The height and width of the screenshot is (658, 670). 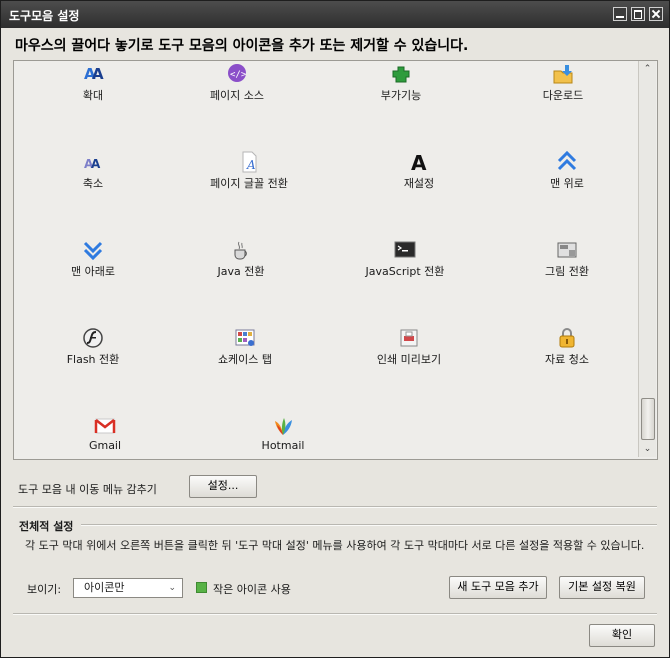 What do you see at coordinates (128, 588) in the screenshot?
I see `show-mode-select: 아이콘만 ⌄` at bounding box center [128, 588].